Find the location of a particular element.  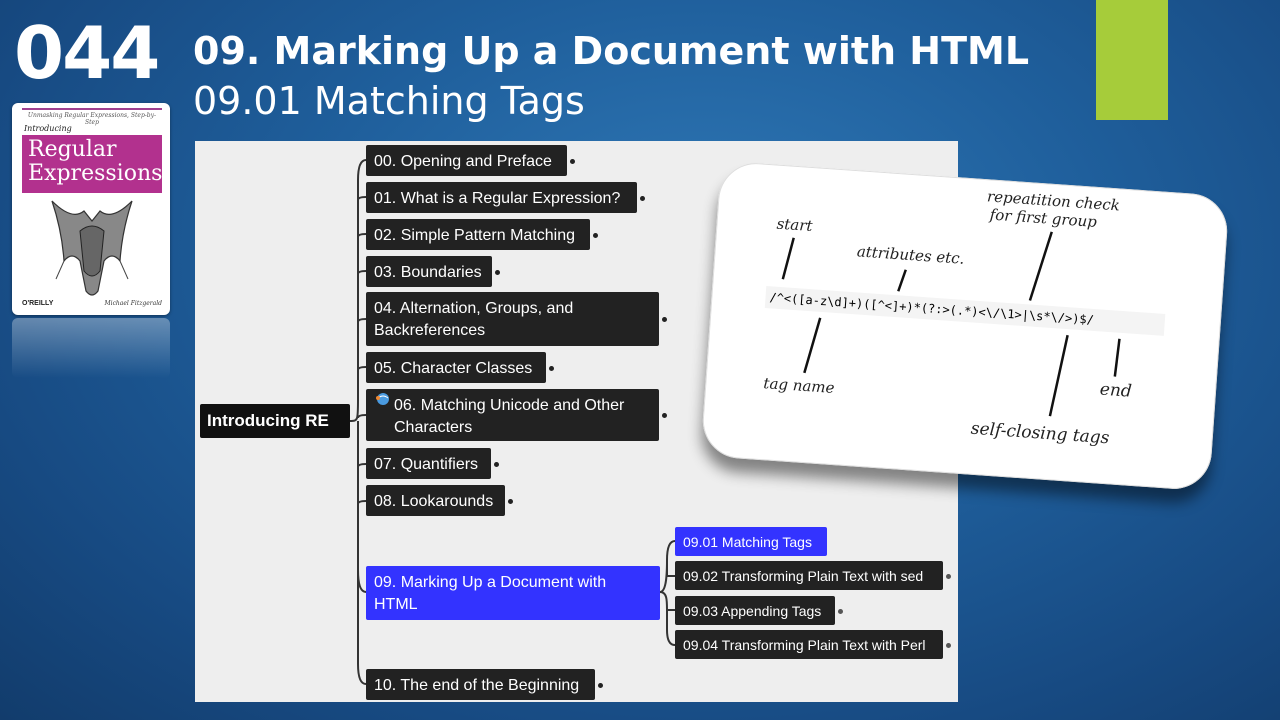

chapter-label: 03. Boundaries is located at coordinates (428, 272).